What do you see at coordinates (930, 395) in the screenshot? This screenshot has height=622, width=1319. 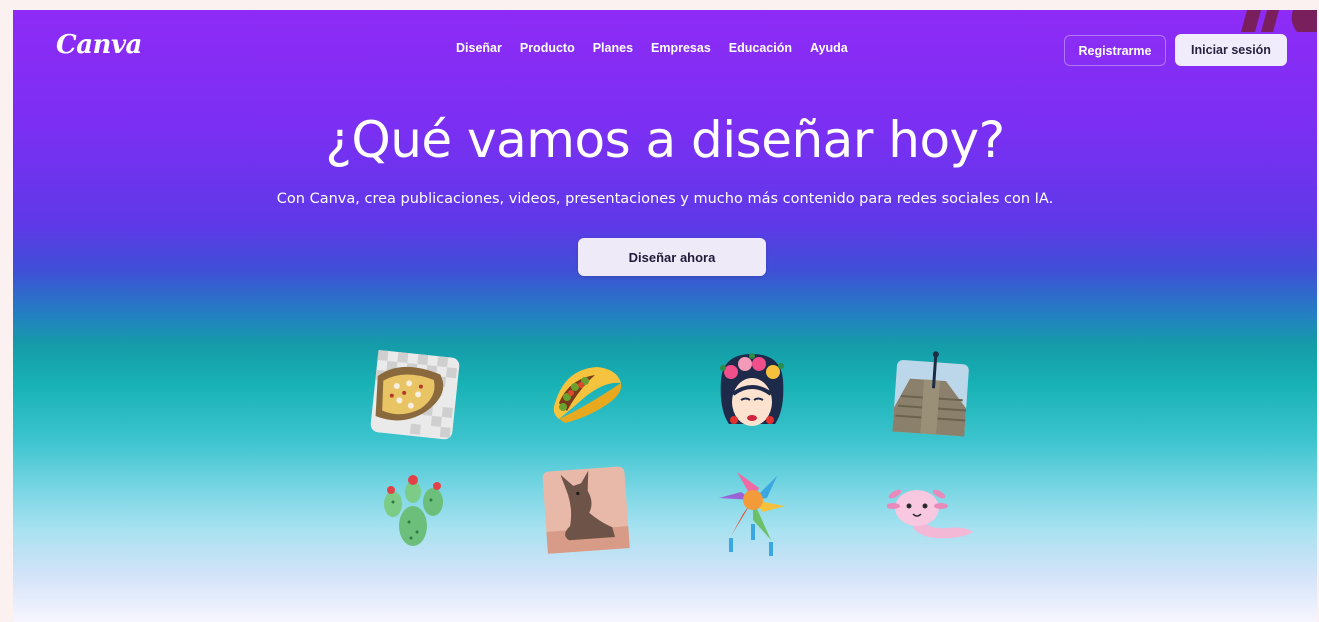 I see `pyramid-photo` at bounding box center [930, 395].